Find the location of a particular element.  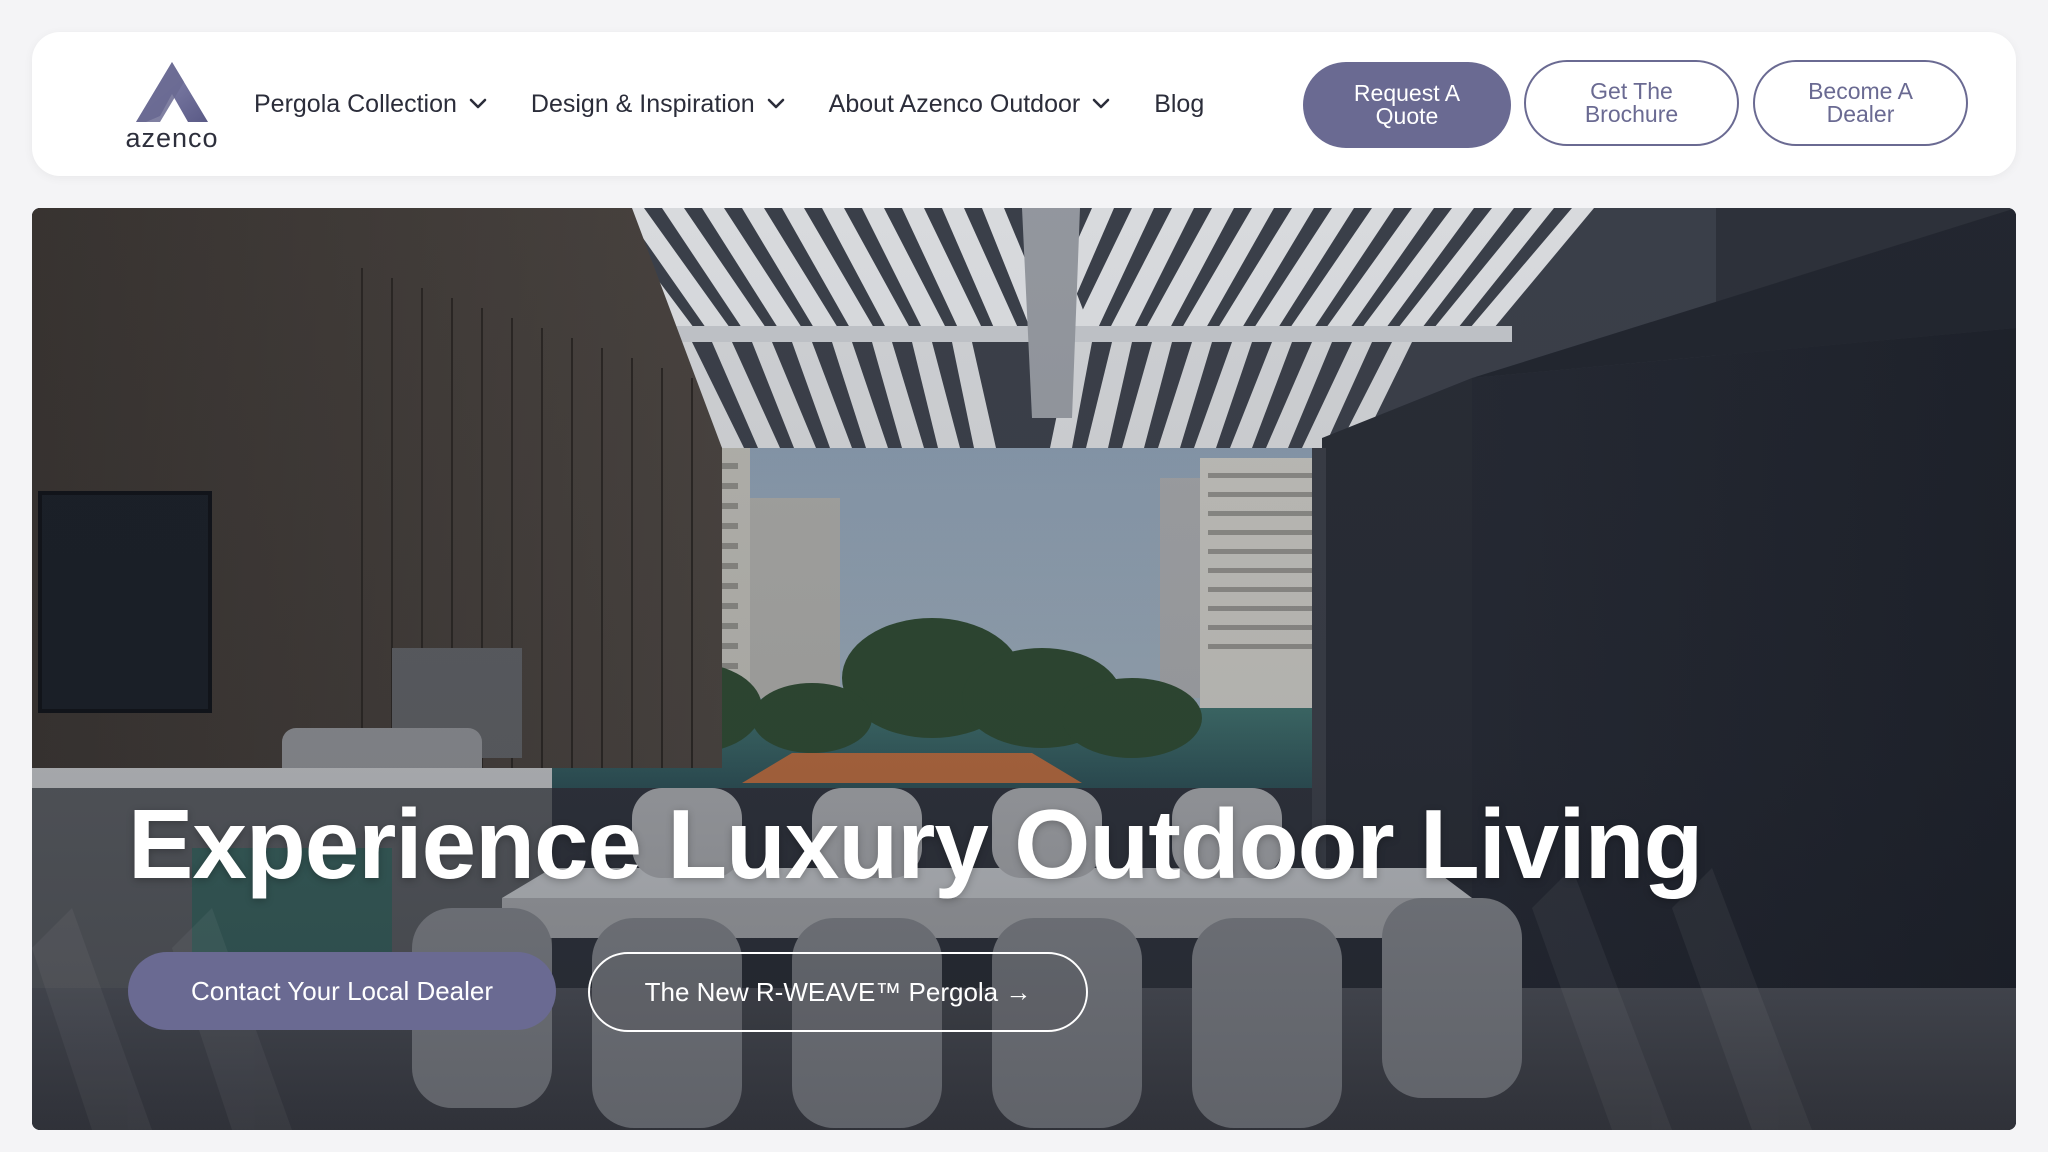

nav-item-about-azenco: About Azenco Outdoor is located at coordinates (970, 104).